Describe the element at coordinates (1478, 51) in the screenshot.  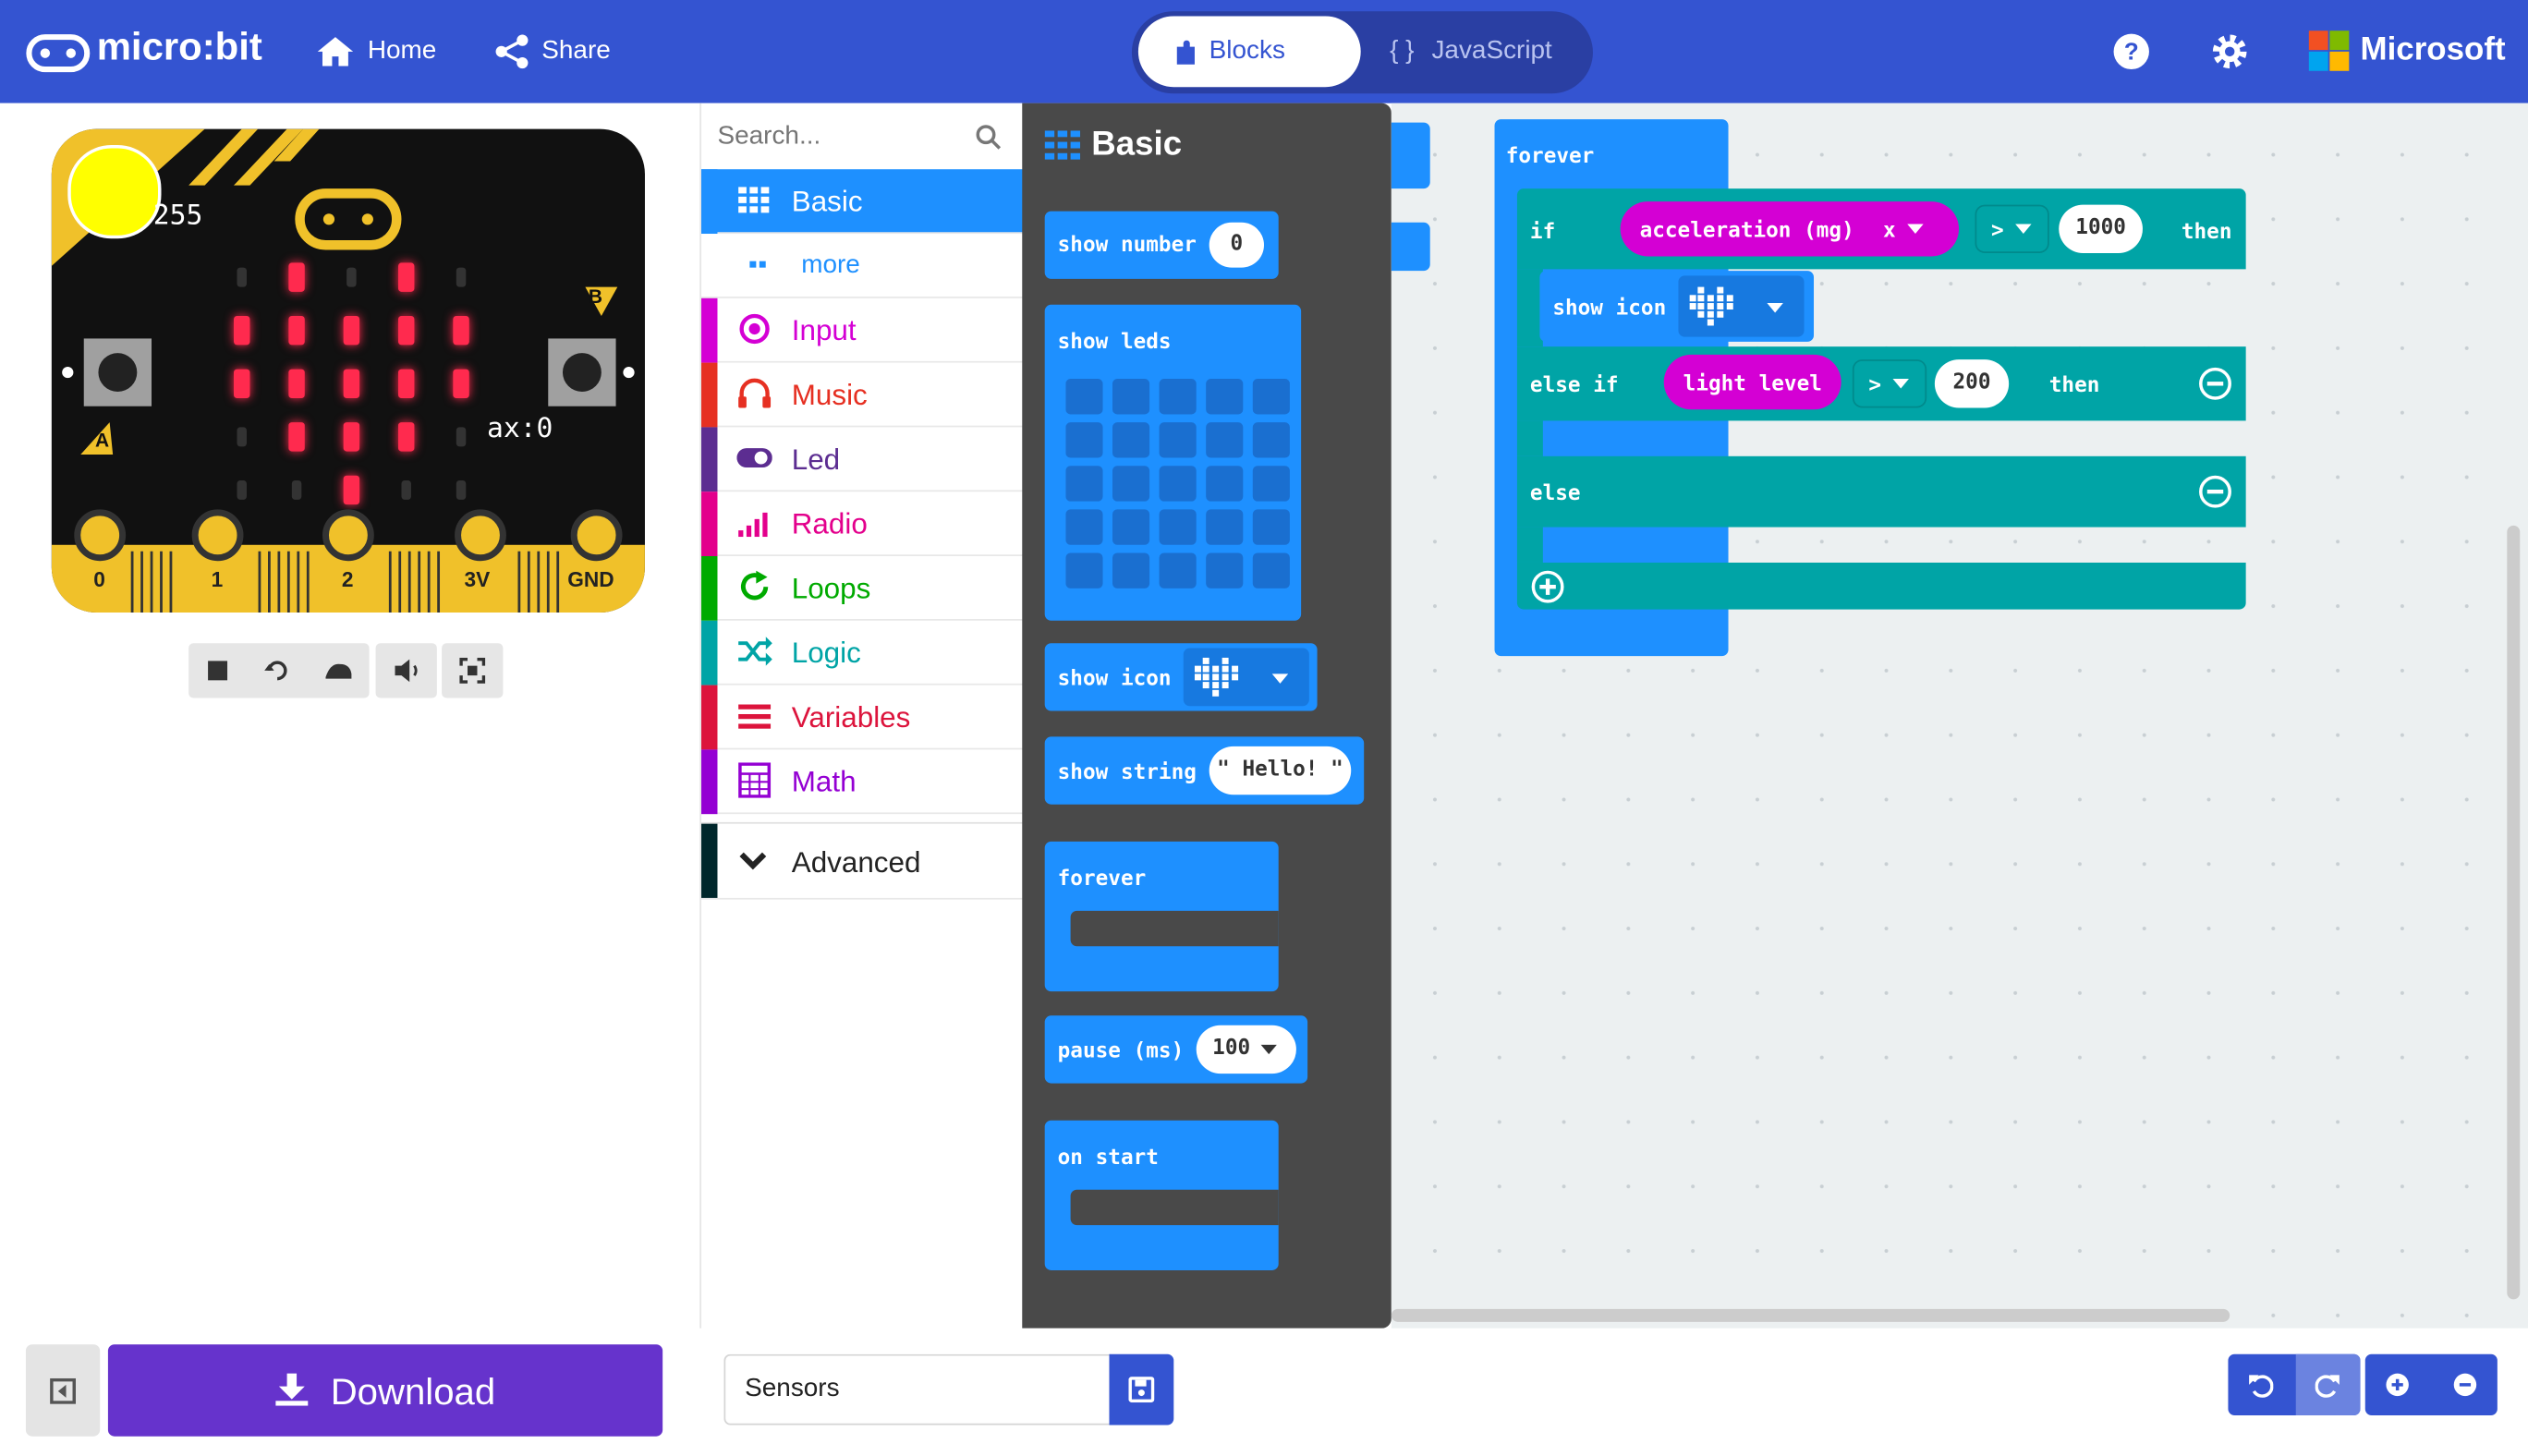
I see `tab-javascript: { } JavaScript` at that location.